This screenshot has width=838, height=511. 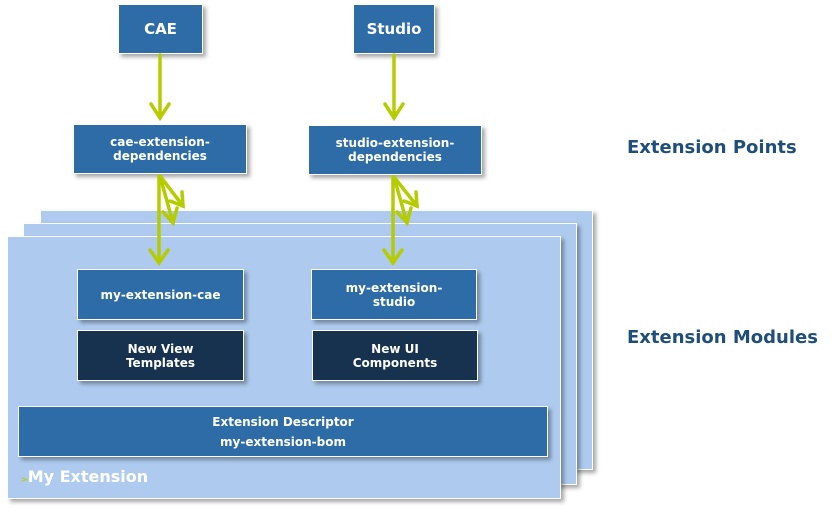 I want to click on arrows, so click(x=283, y=160).